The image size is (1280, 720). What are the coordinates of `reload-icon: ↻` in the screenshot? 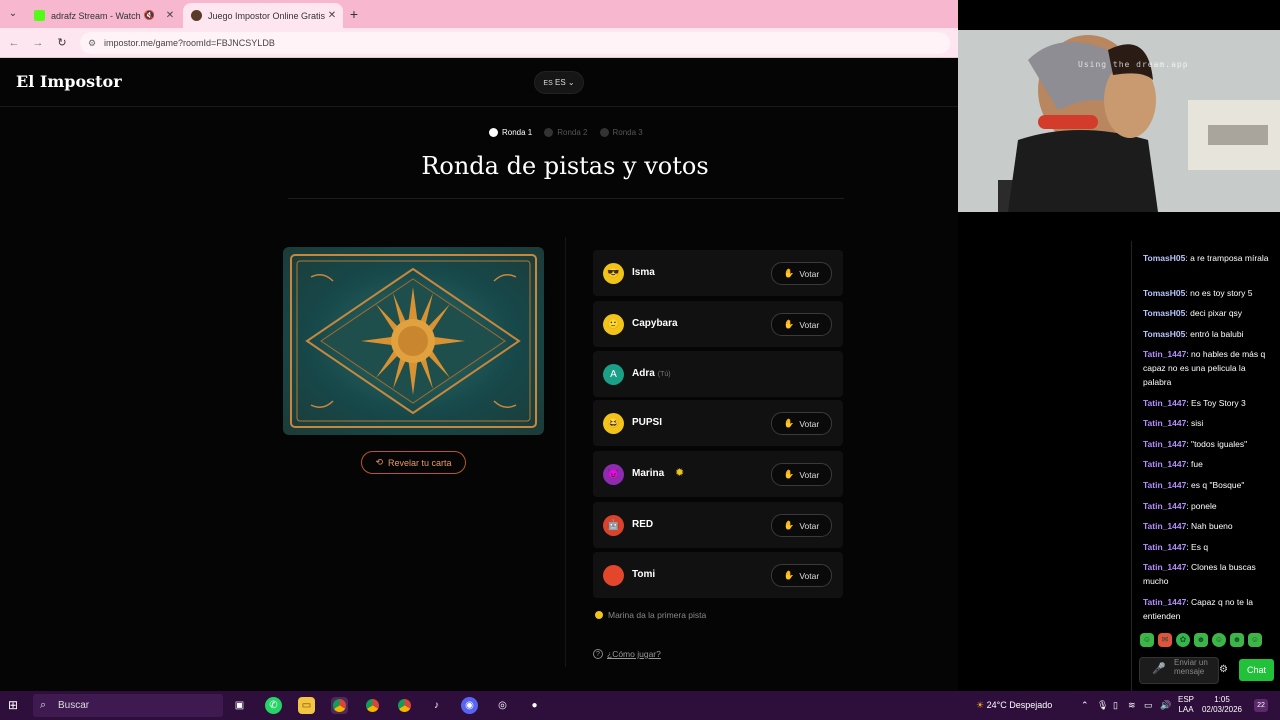 It's located at (62, 43).